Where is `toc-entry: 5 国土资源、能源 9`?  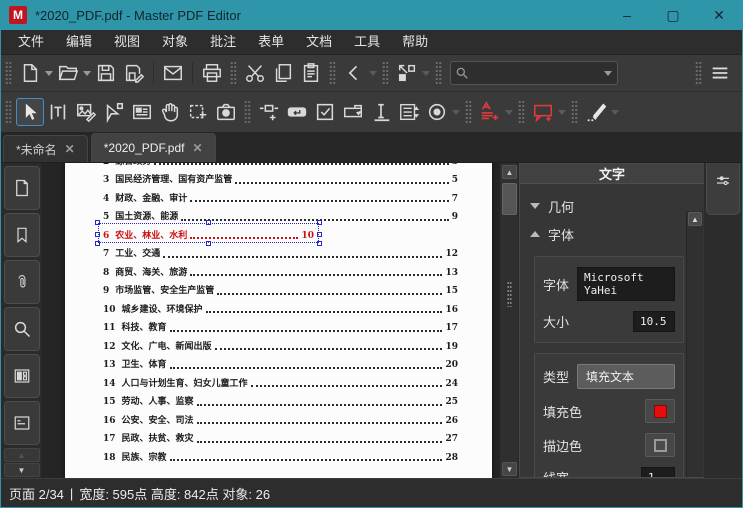
toc-entry: 5 国土资源、能源 9 is located at coordinates (280, 216).